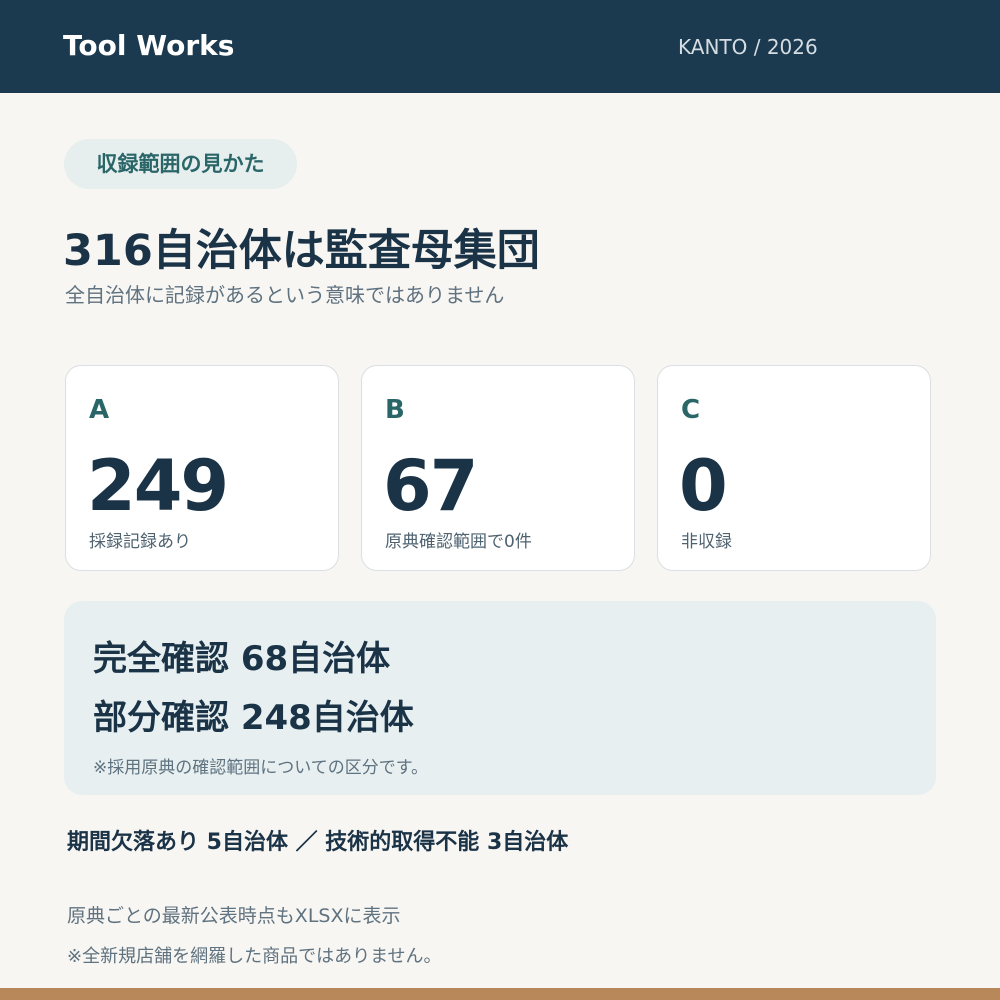 The height and width of the screenshot is (1000, 1000). What do you see at coordinates (158, 486) in the screenshot?
I see `card-value: 249` at bounding box center [158, 486].